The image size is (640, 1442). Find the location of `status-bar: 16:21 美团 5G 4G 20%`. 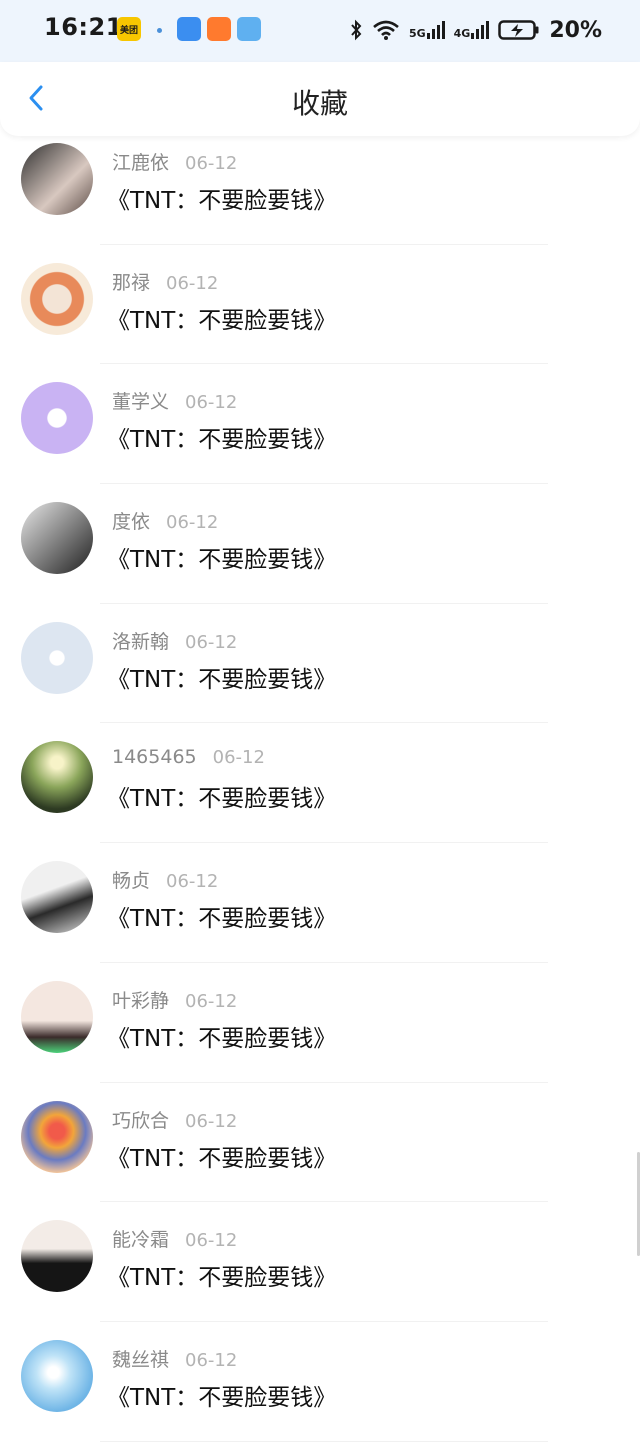

status-bar: 16:21 美团 5G 4G 20% is located at coordinates (320, 31).